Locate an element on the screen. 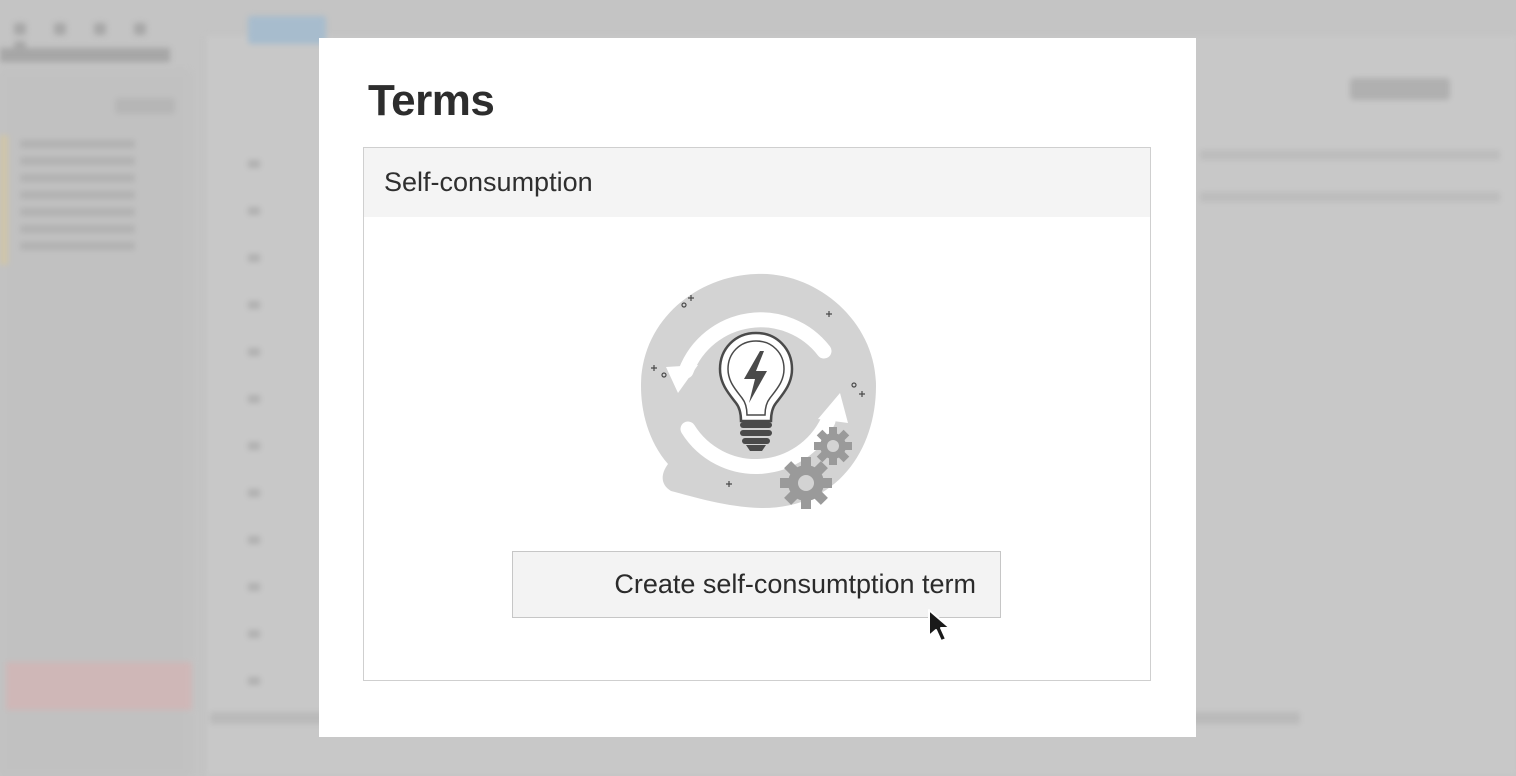 The image size is (1516, 776). mouse-pointer-icon is located at coordinates (939, 625).